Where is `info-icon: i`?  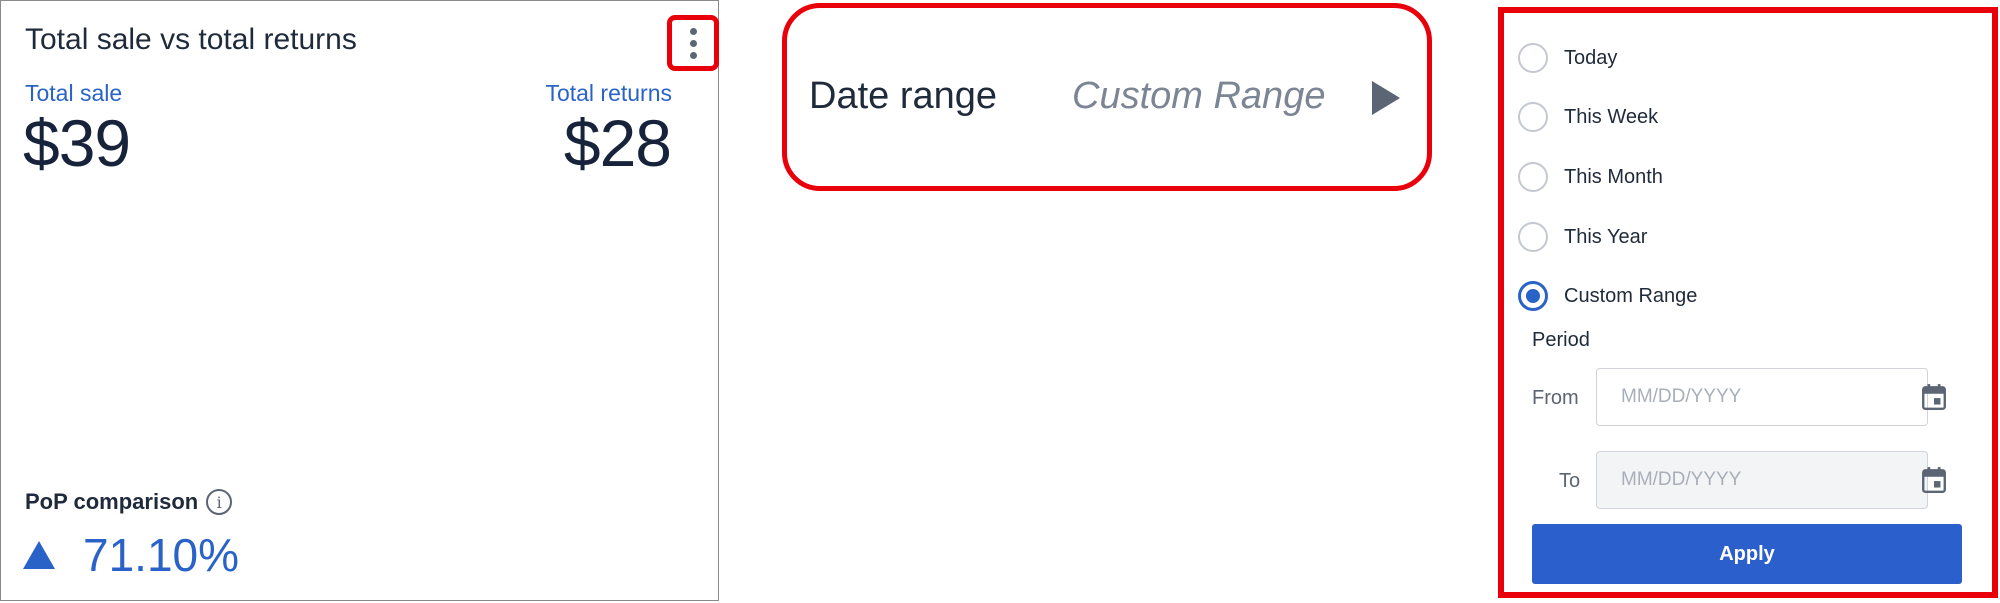
info-icon: i is located at coordinates (219, 502).